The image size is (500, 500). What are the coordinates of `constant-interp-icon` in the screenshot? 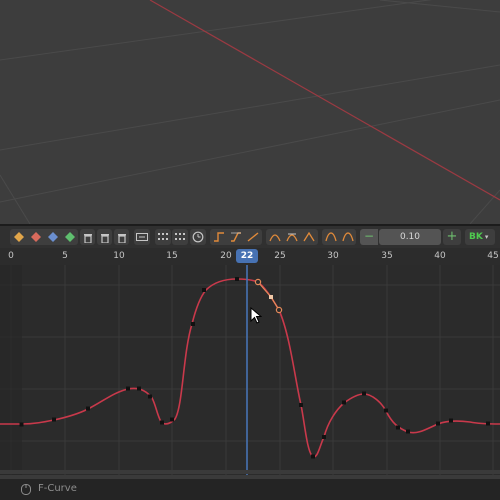 It's located at (219, 237).